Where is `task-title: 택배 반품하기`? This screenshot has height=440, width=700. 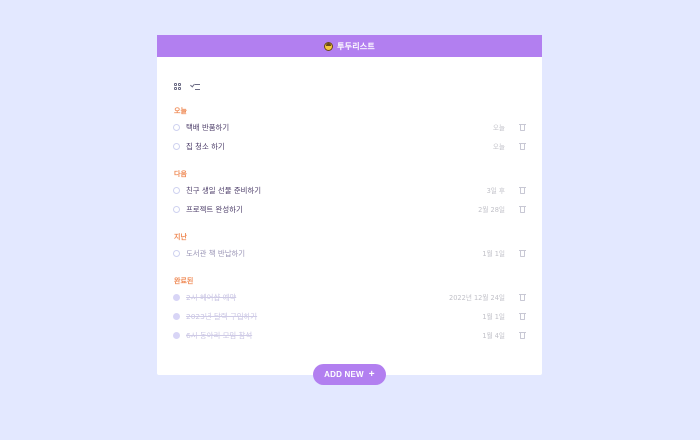 task-title: 택배 반품하기 is located at coordinates (208, 127).